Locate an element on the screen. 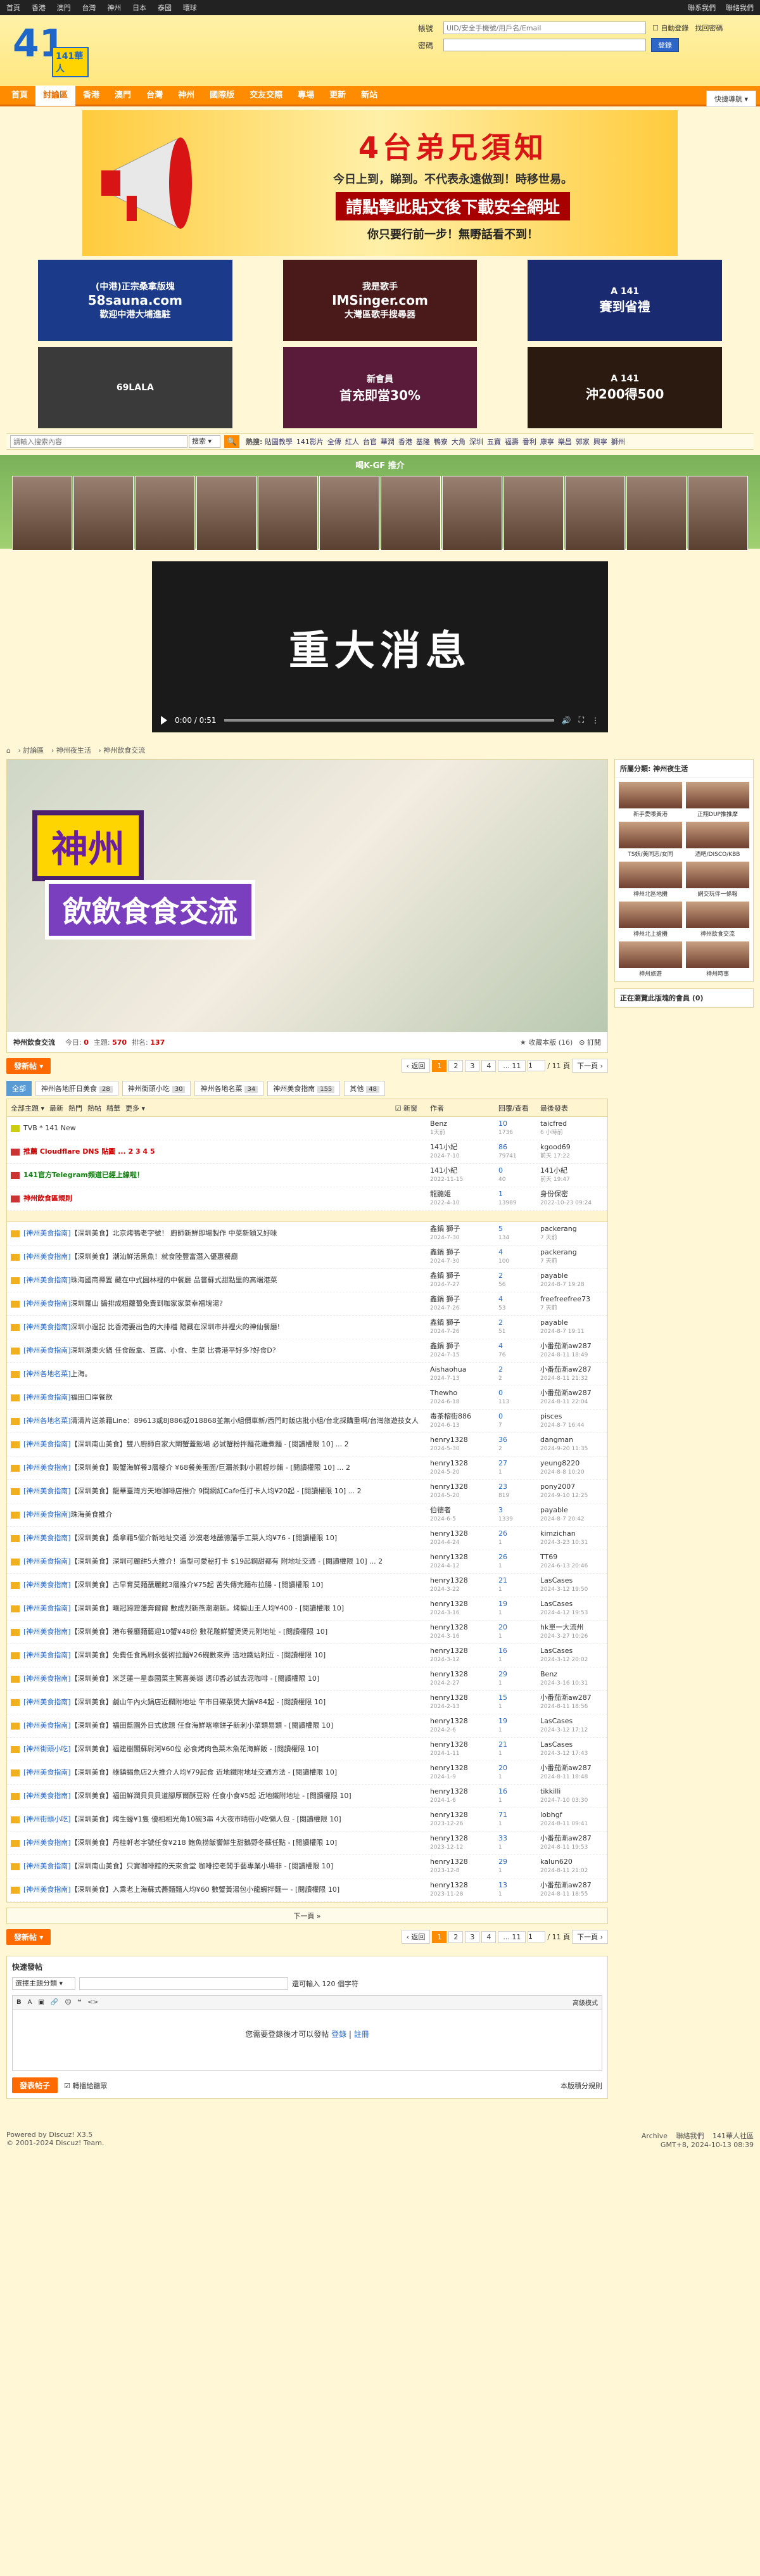 Image resolution: width=760 pixels, height=2576 pixels. nav-new-site: 新站 is located at coordinates (369, 96).